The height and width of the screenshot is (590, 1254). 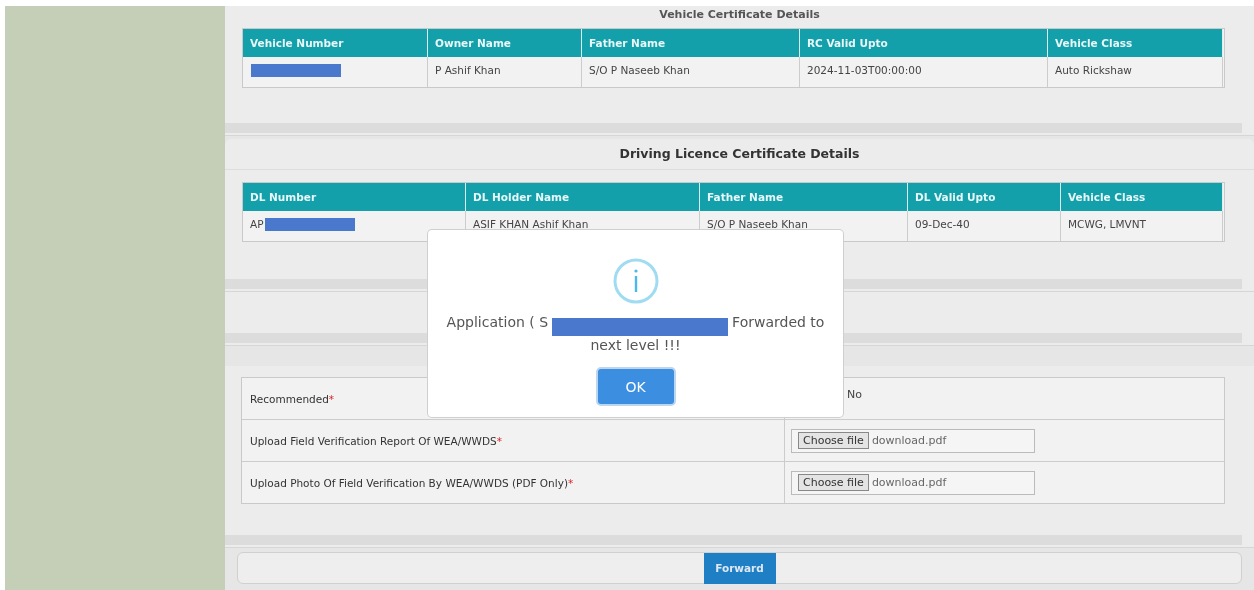 I want to click on section-title: Driving Licence Certificate Details, so click(x=739, y=154).